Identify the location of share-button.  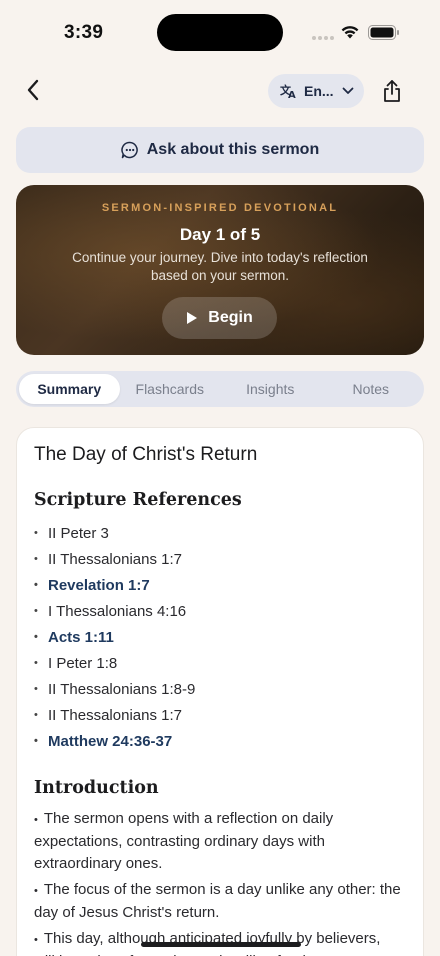
(392, 91).